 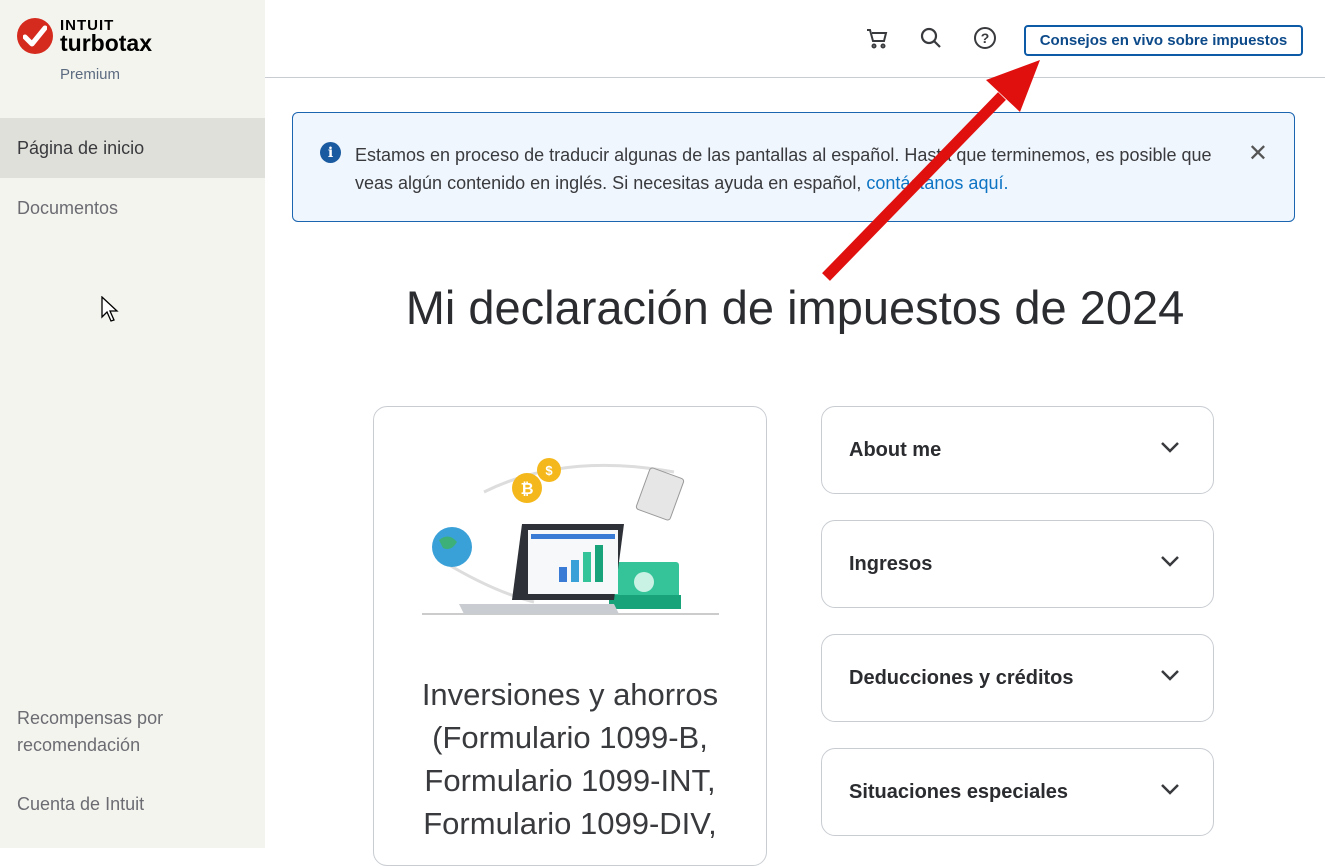 I want to click on mouse-cursor-icon, so click(x=110, y=309).